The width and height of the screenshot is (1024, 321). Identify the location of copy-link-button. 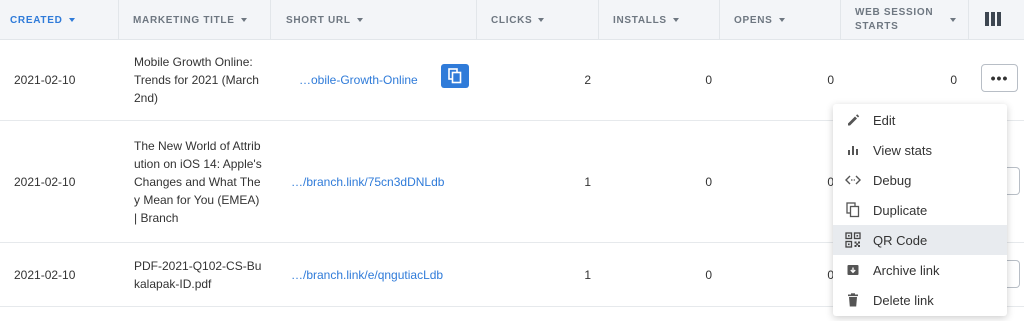
(455, 76).